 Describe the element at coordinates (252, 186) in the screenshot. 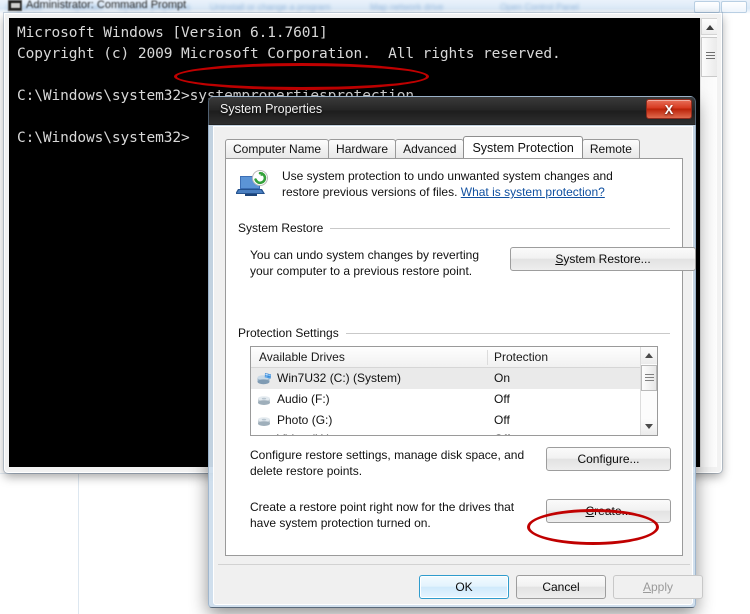

I see `system-restore-icon` at that location.